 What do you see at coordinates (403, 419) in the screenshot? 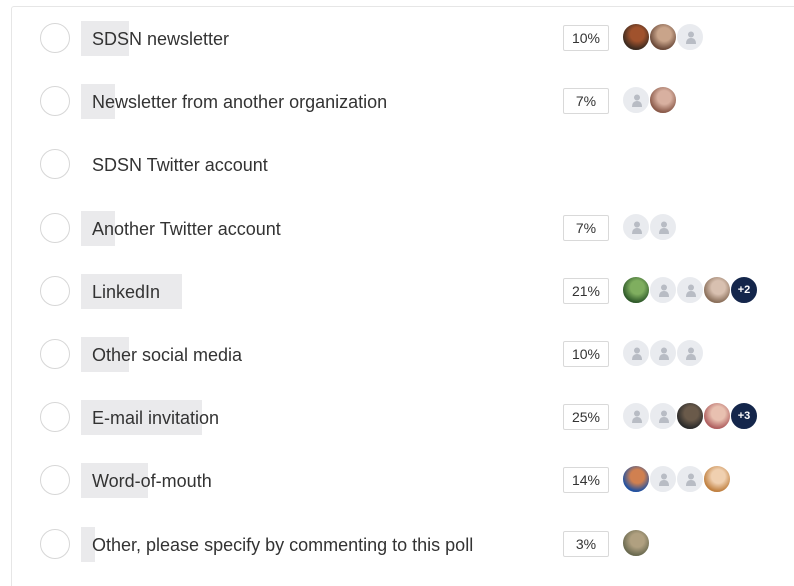
I see `poll-option: E-mail invitation 25% +3` at bounding box center [403, 419].